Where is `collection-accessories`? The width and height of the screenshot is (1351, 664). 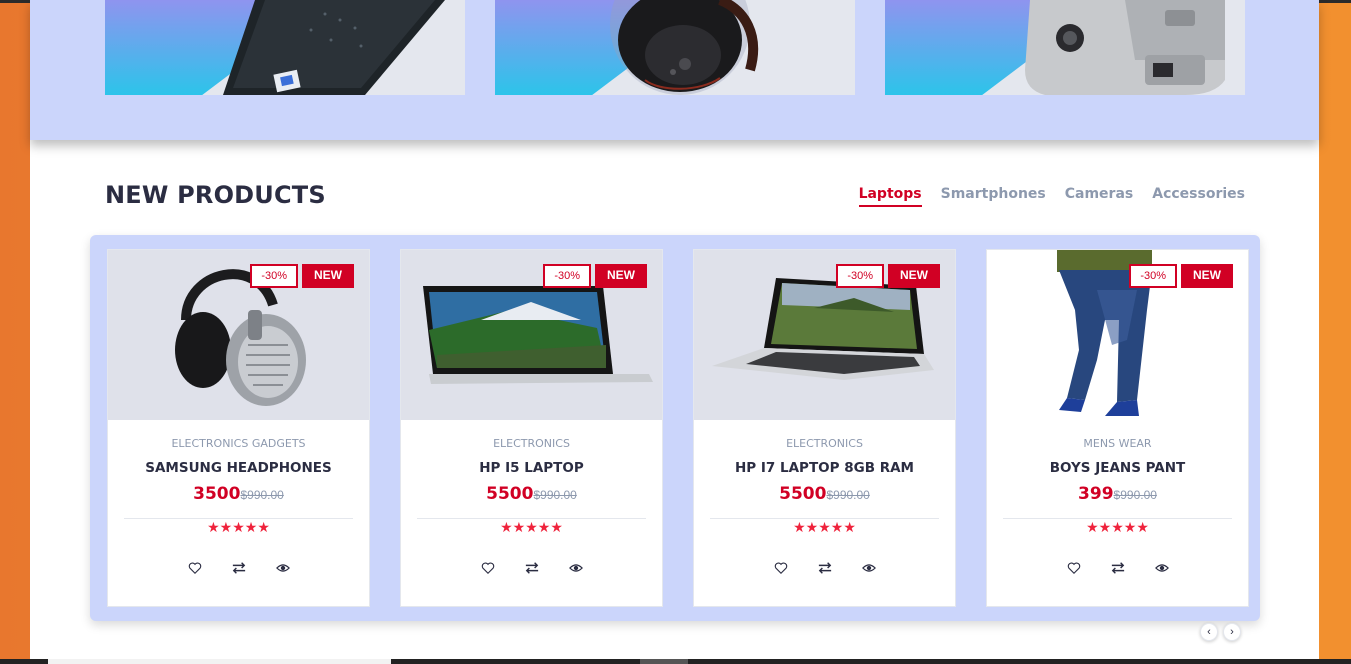 collection-accessories is located at coordinates (675, 47).